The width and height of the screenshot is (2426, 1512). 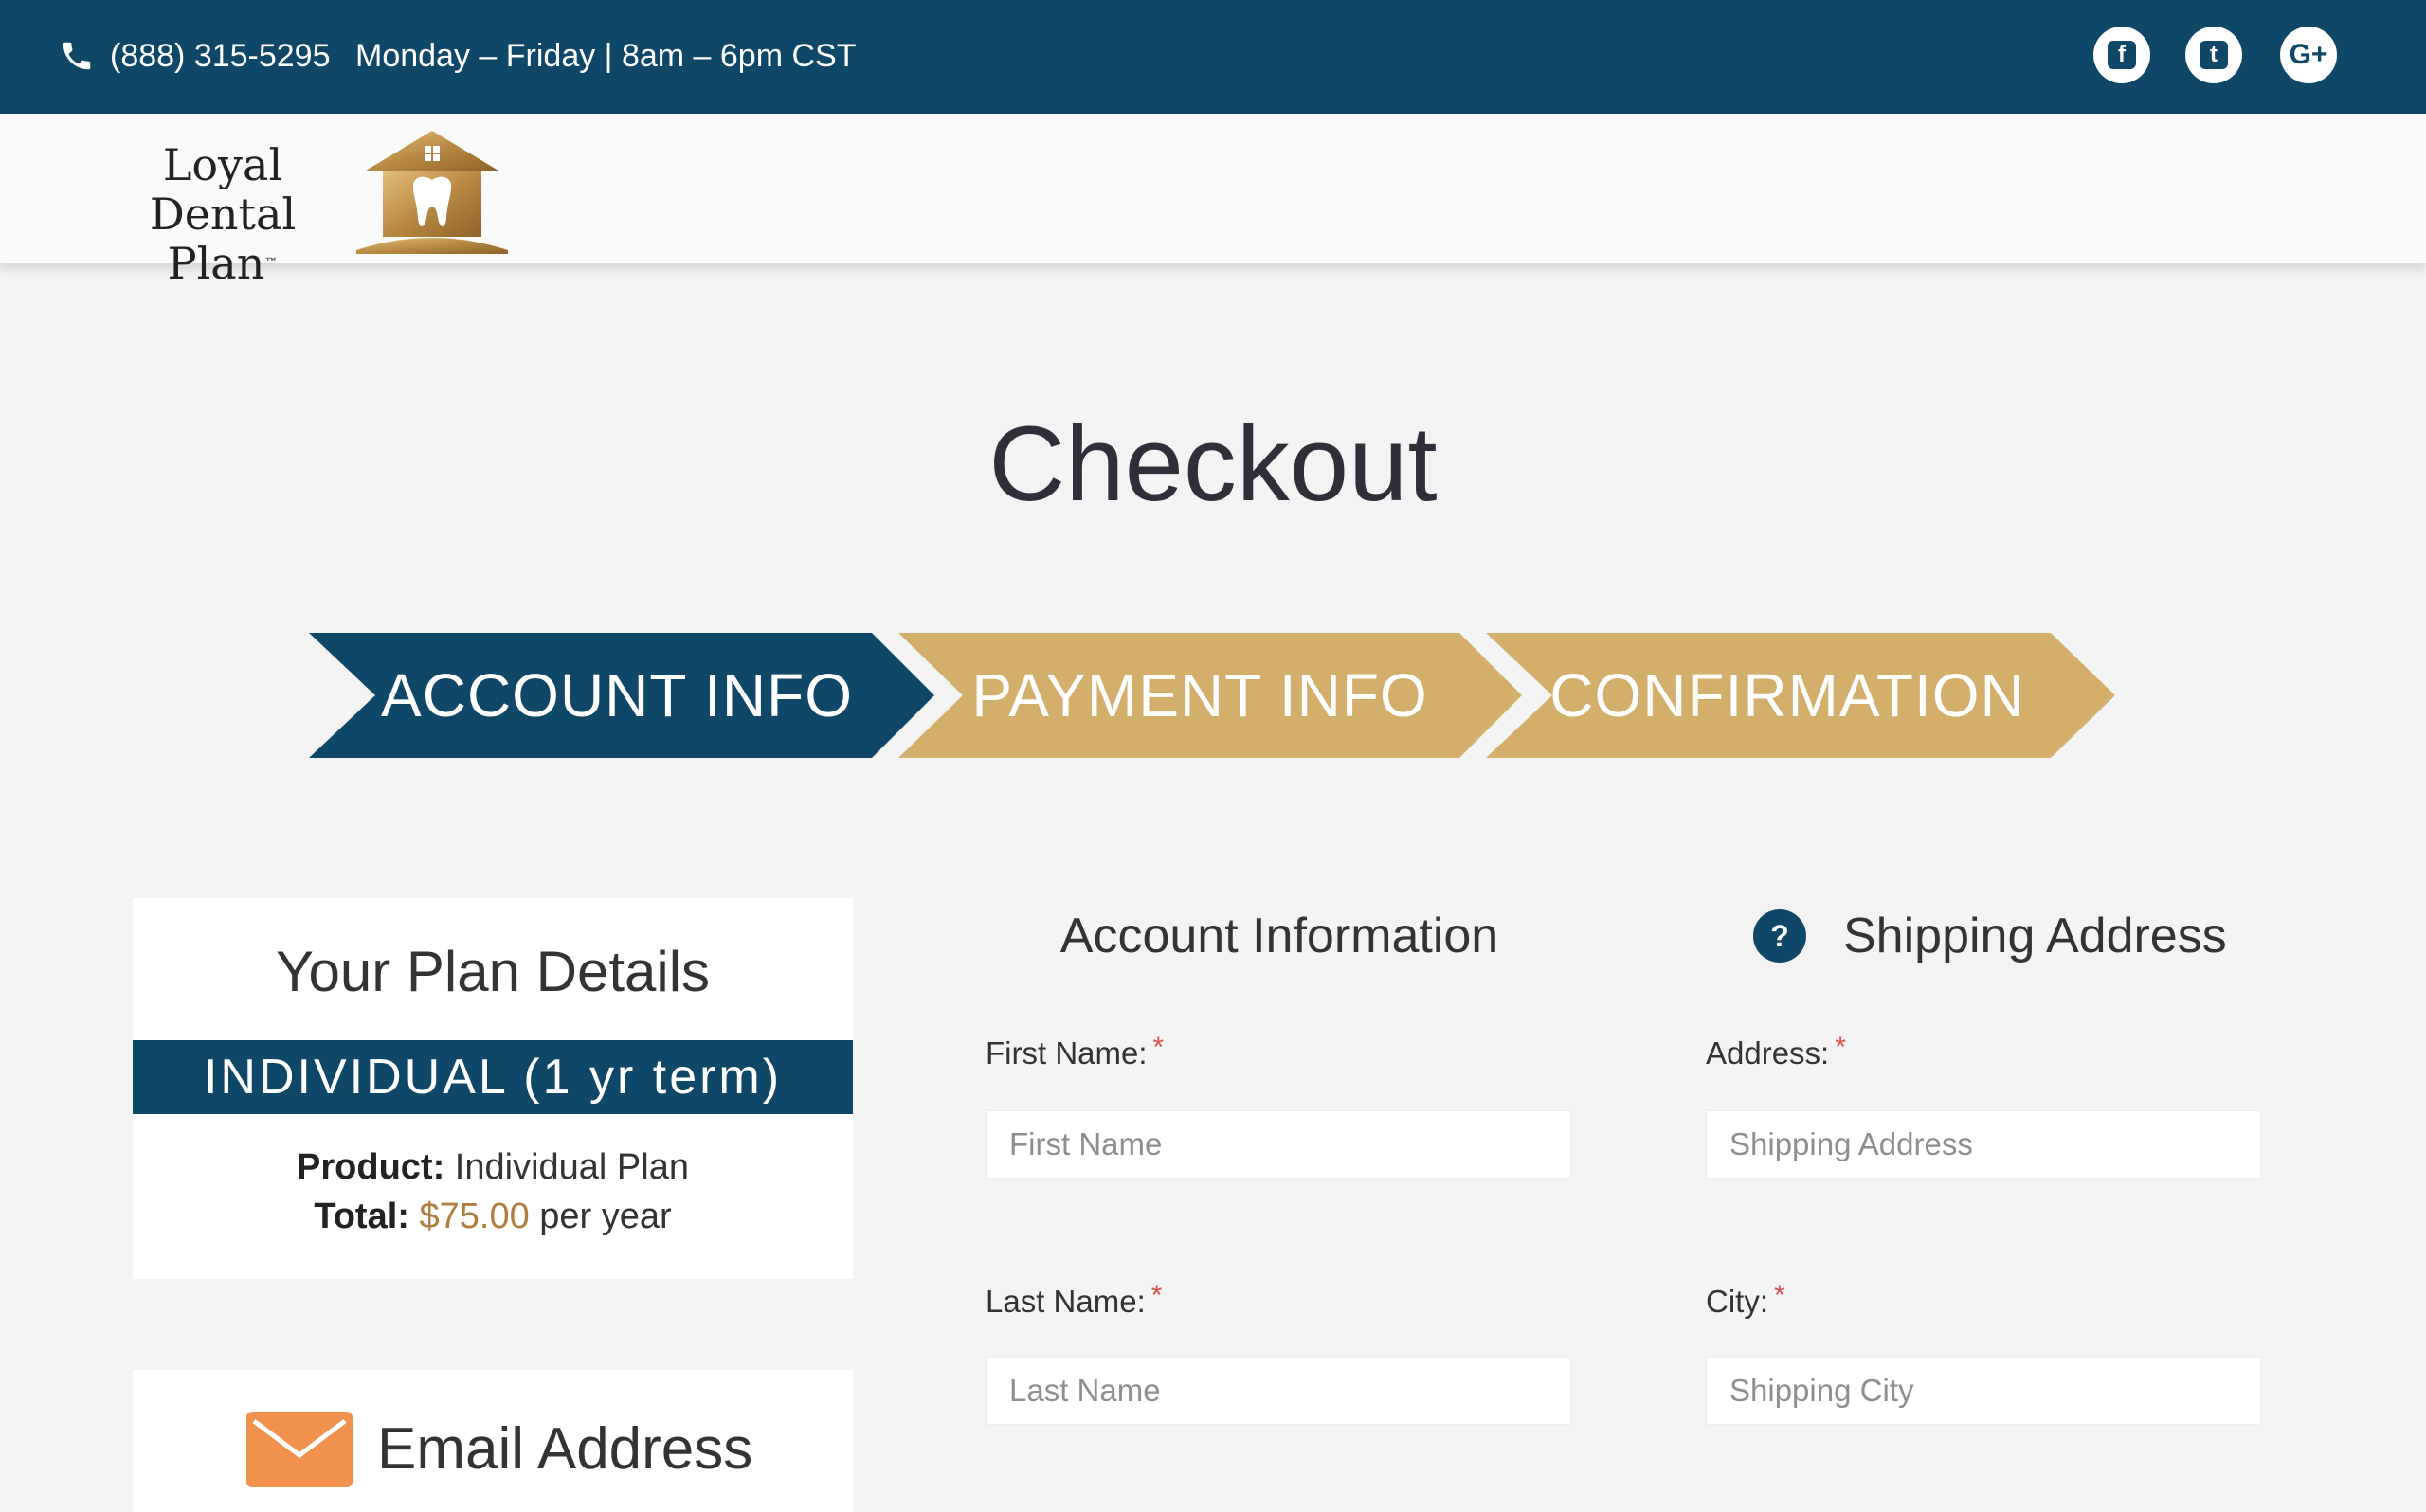 I want to click on logo-trademark: ™, so click(x=271, y=263).